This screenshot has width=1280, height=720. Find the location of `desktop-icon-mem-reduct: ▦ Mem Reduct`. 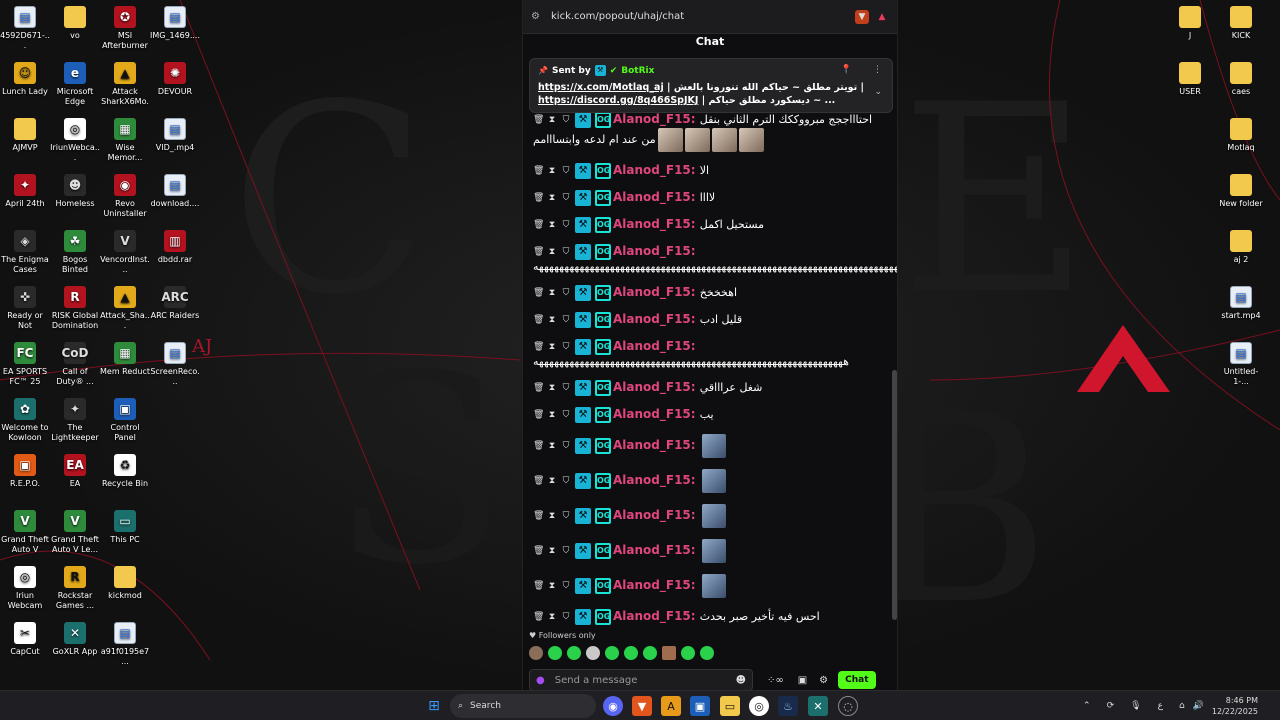

desktop-icon-mem-reduct: ▦ Mem Reduct is located at coordinates (125, 357).